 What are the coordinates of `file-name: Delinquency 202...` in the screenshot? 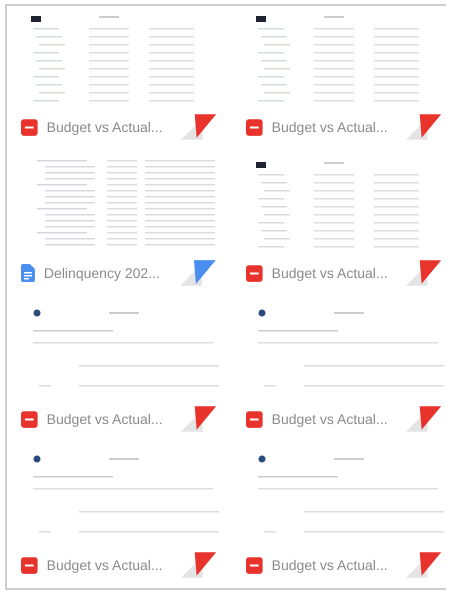 It's located at (102, 273).